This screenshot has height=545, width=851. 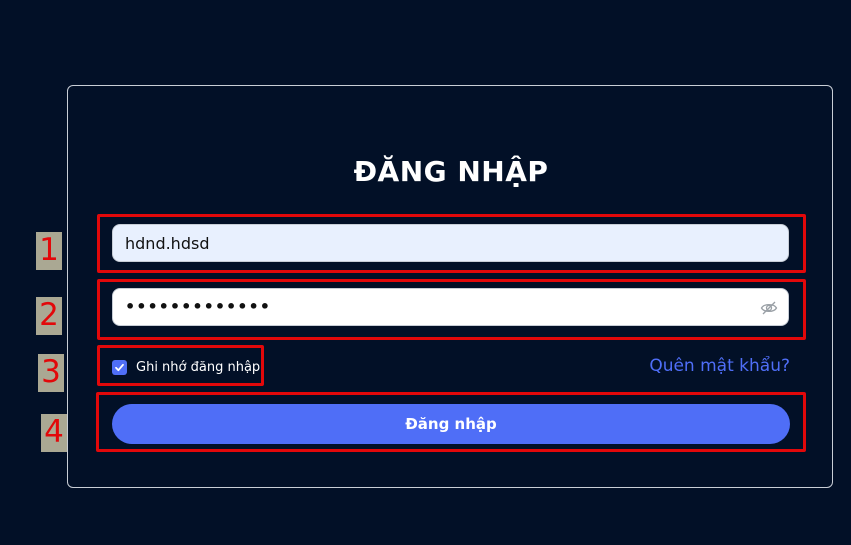 What do you see at coordinates (719, 366) in the screenshot?
I see `forgot-password-link: Quên mật khẩu?` at bounding box center [719, 366].